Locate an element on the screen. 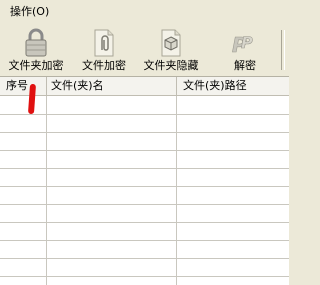 This screenshot has height=285, width=320. encrypt-folder-button: 文件夹加密 is located at coordinates (36, 50).